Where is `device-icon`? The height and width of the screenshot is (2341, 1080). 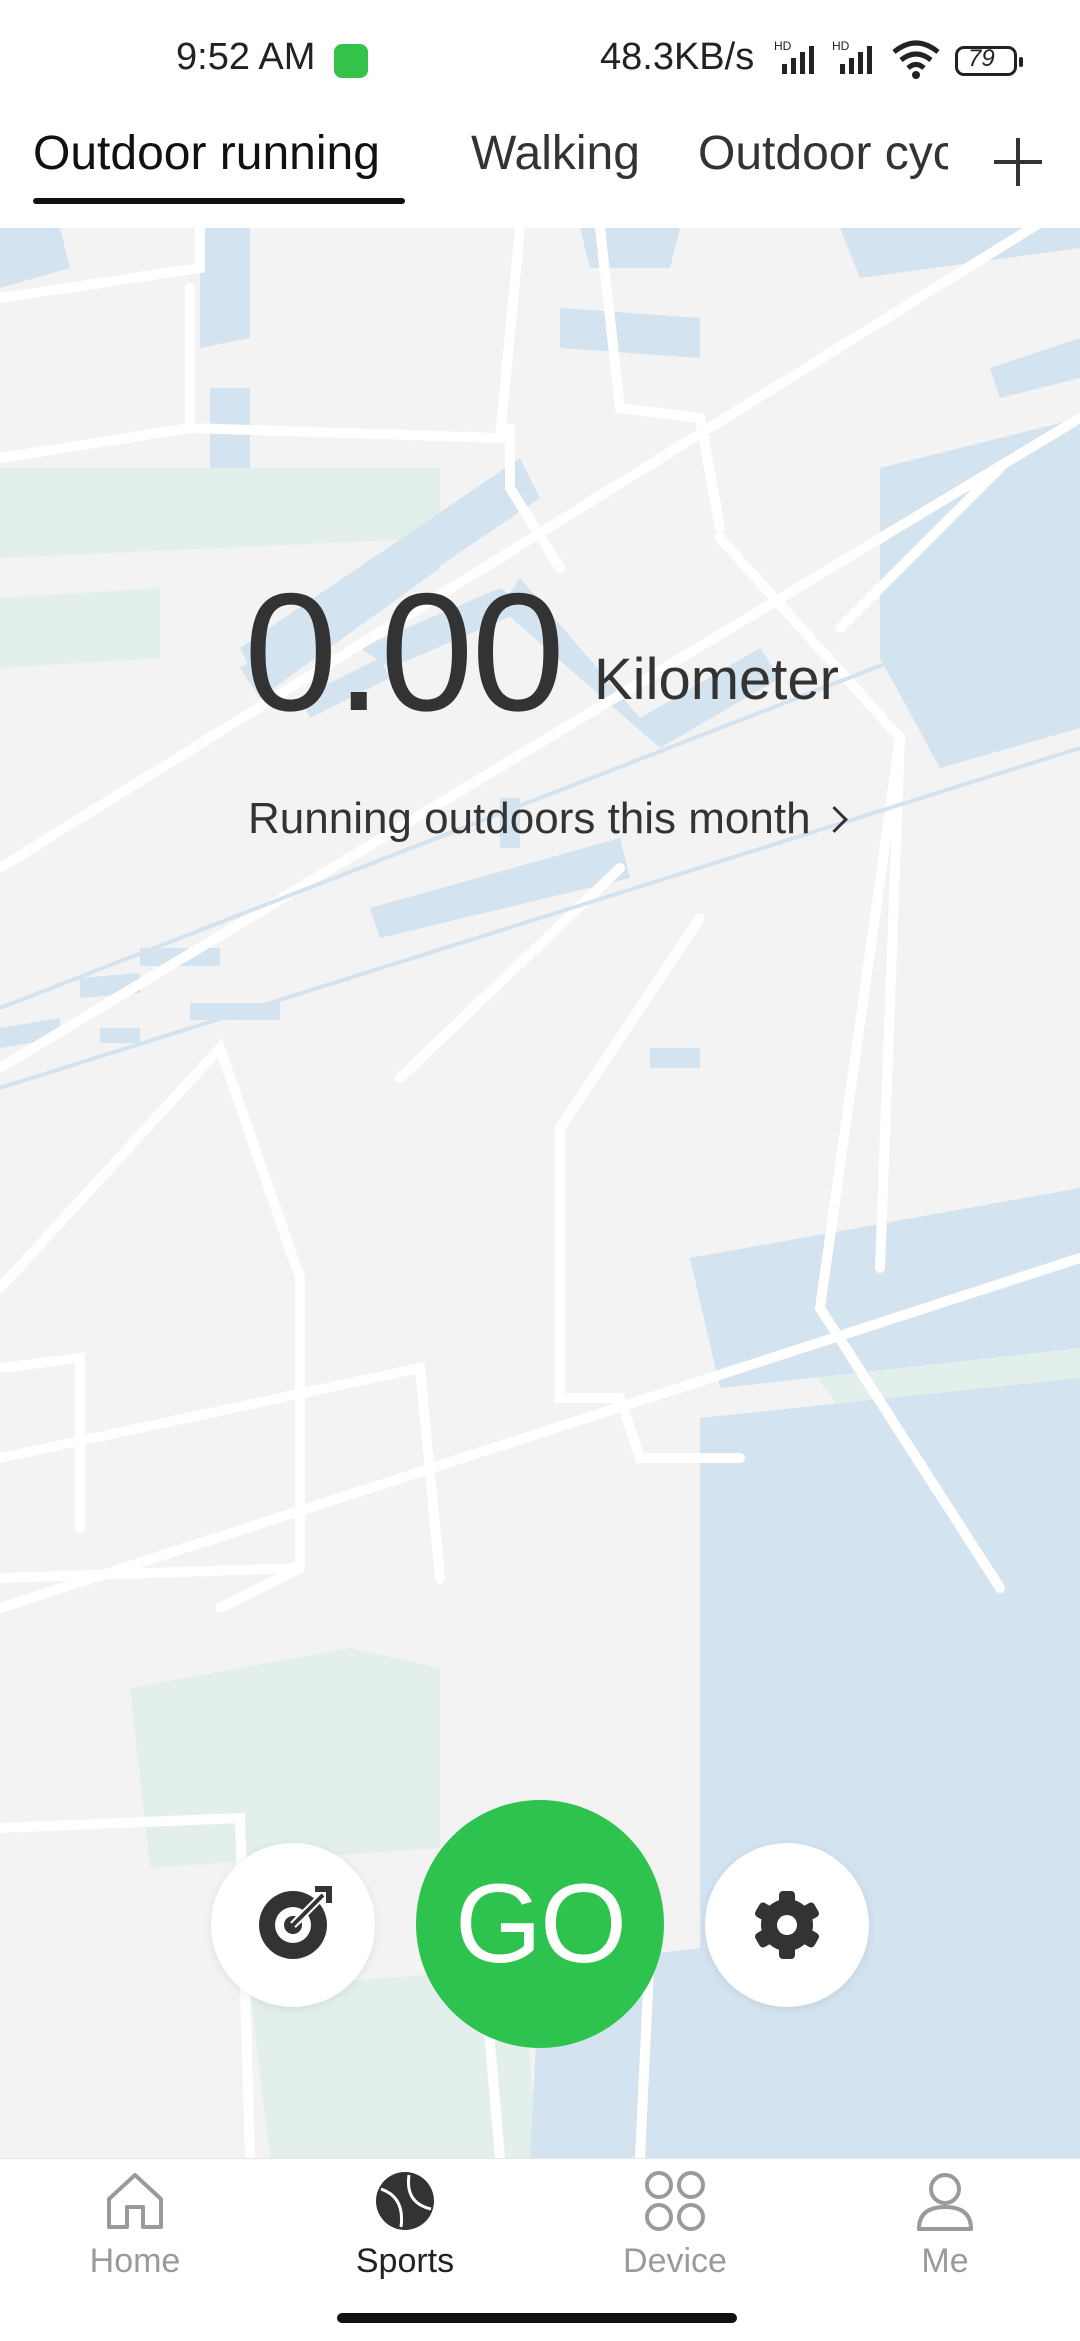 device-icon is located at coordinates (675, 2201).